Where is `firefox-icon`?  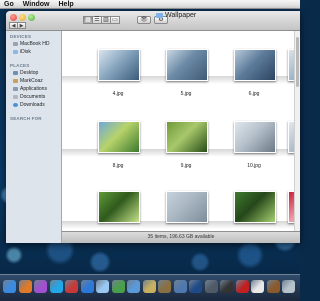 firefox-icon is located at coordinates (25, 286).